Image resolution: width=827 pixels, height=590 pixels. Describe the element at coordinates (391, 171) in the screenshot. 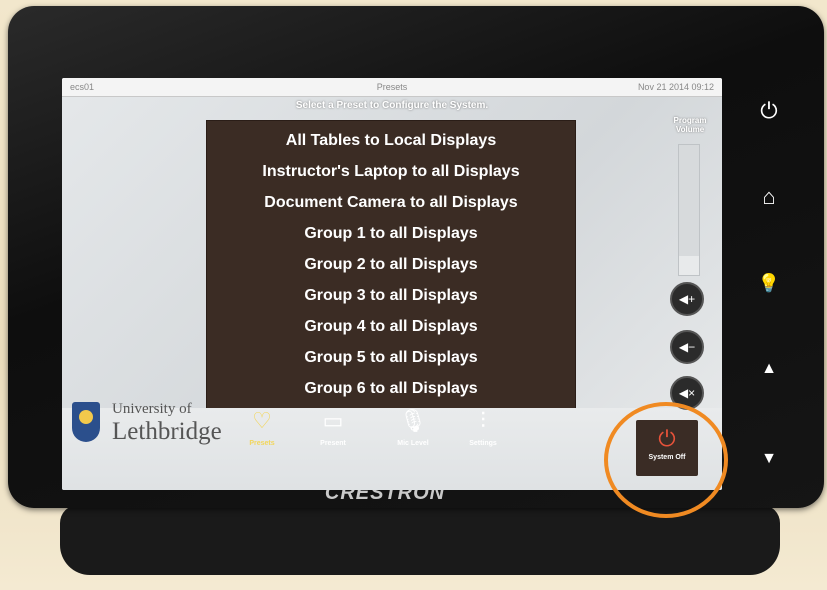

I see `preset-item: Instructor's Laptop to all Displays` at that location.